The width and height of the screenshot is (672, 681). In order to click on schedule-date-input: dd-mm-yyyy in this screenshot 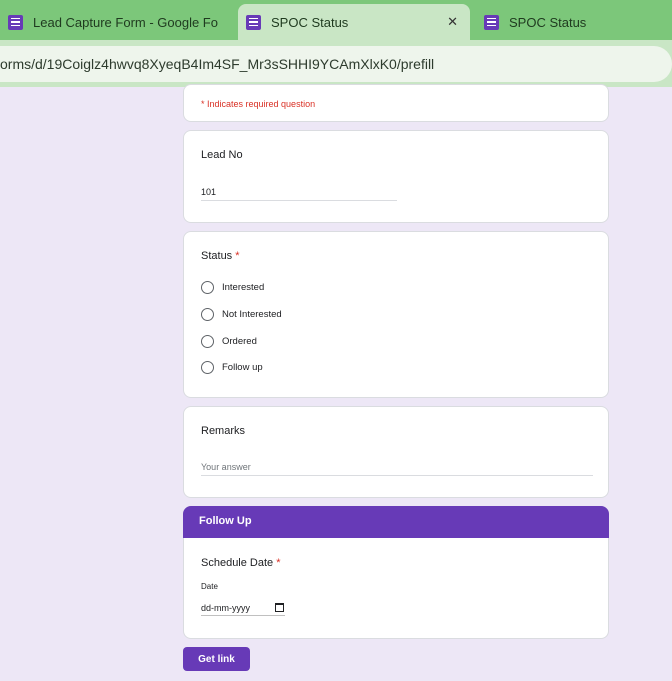, I will do `click(243, 608)`.